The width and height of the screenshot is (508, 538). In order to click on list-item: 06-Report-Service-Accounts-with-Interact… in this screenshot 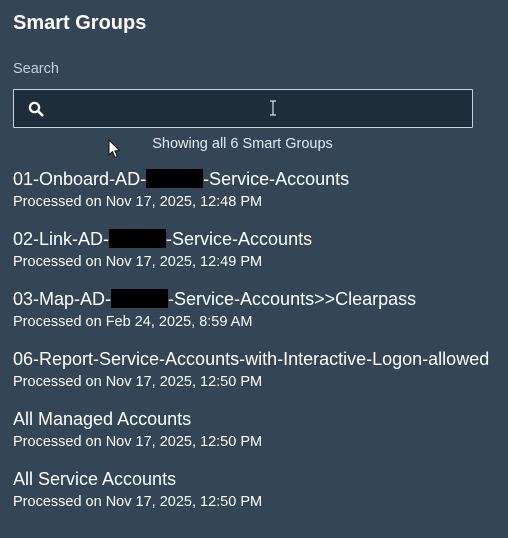, I will do `click(253, 377)`.